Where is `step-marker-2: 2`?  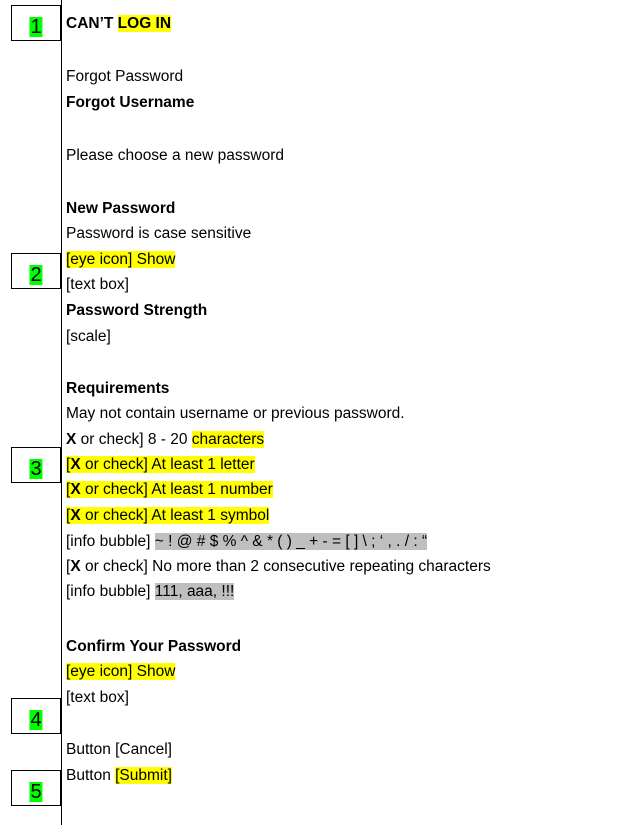 step-marker-2: 2 is located at coordinates (36, 271).